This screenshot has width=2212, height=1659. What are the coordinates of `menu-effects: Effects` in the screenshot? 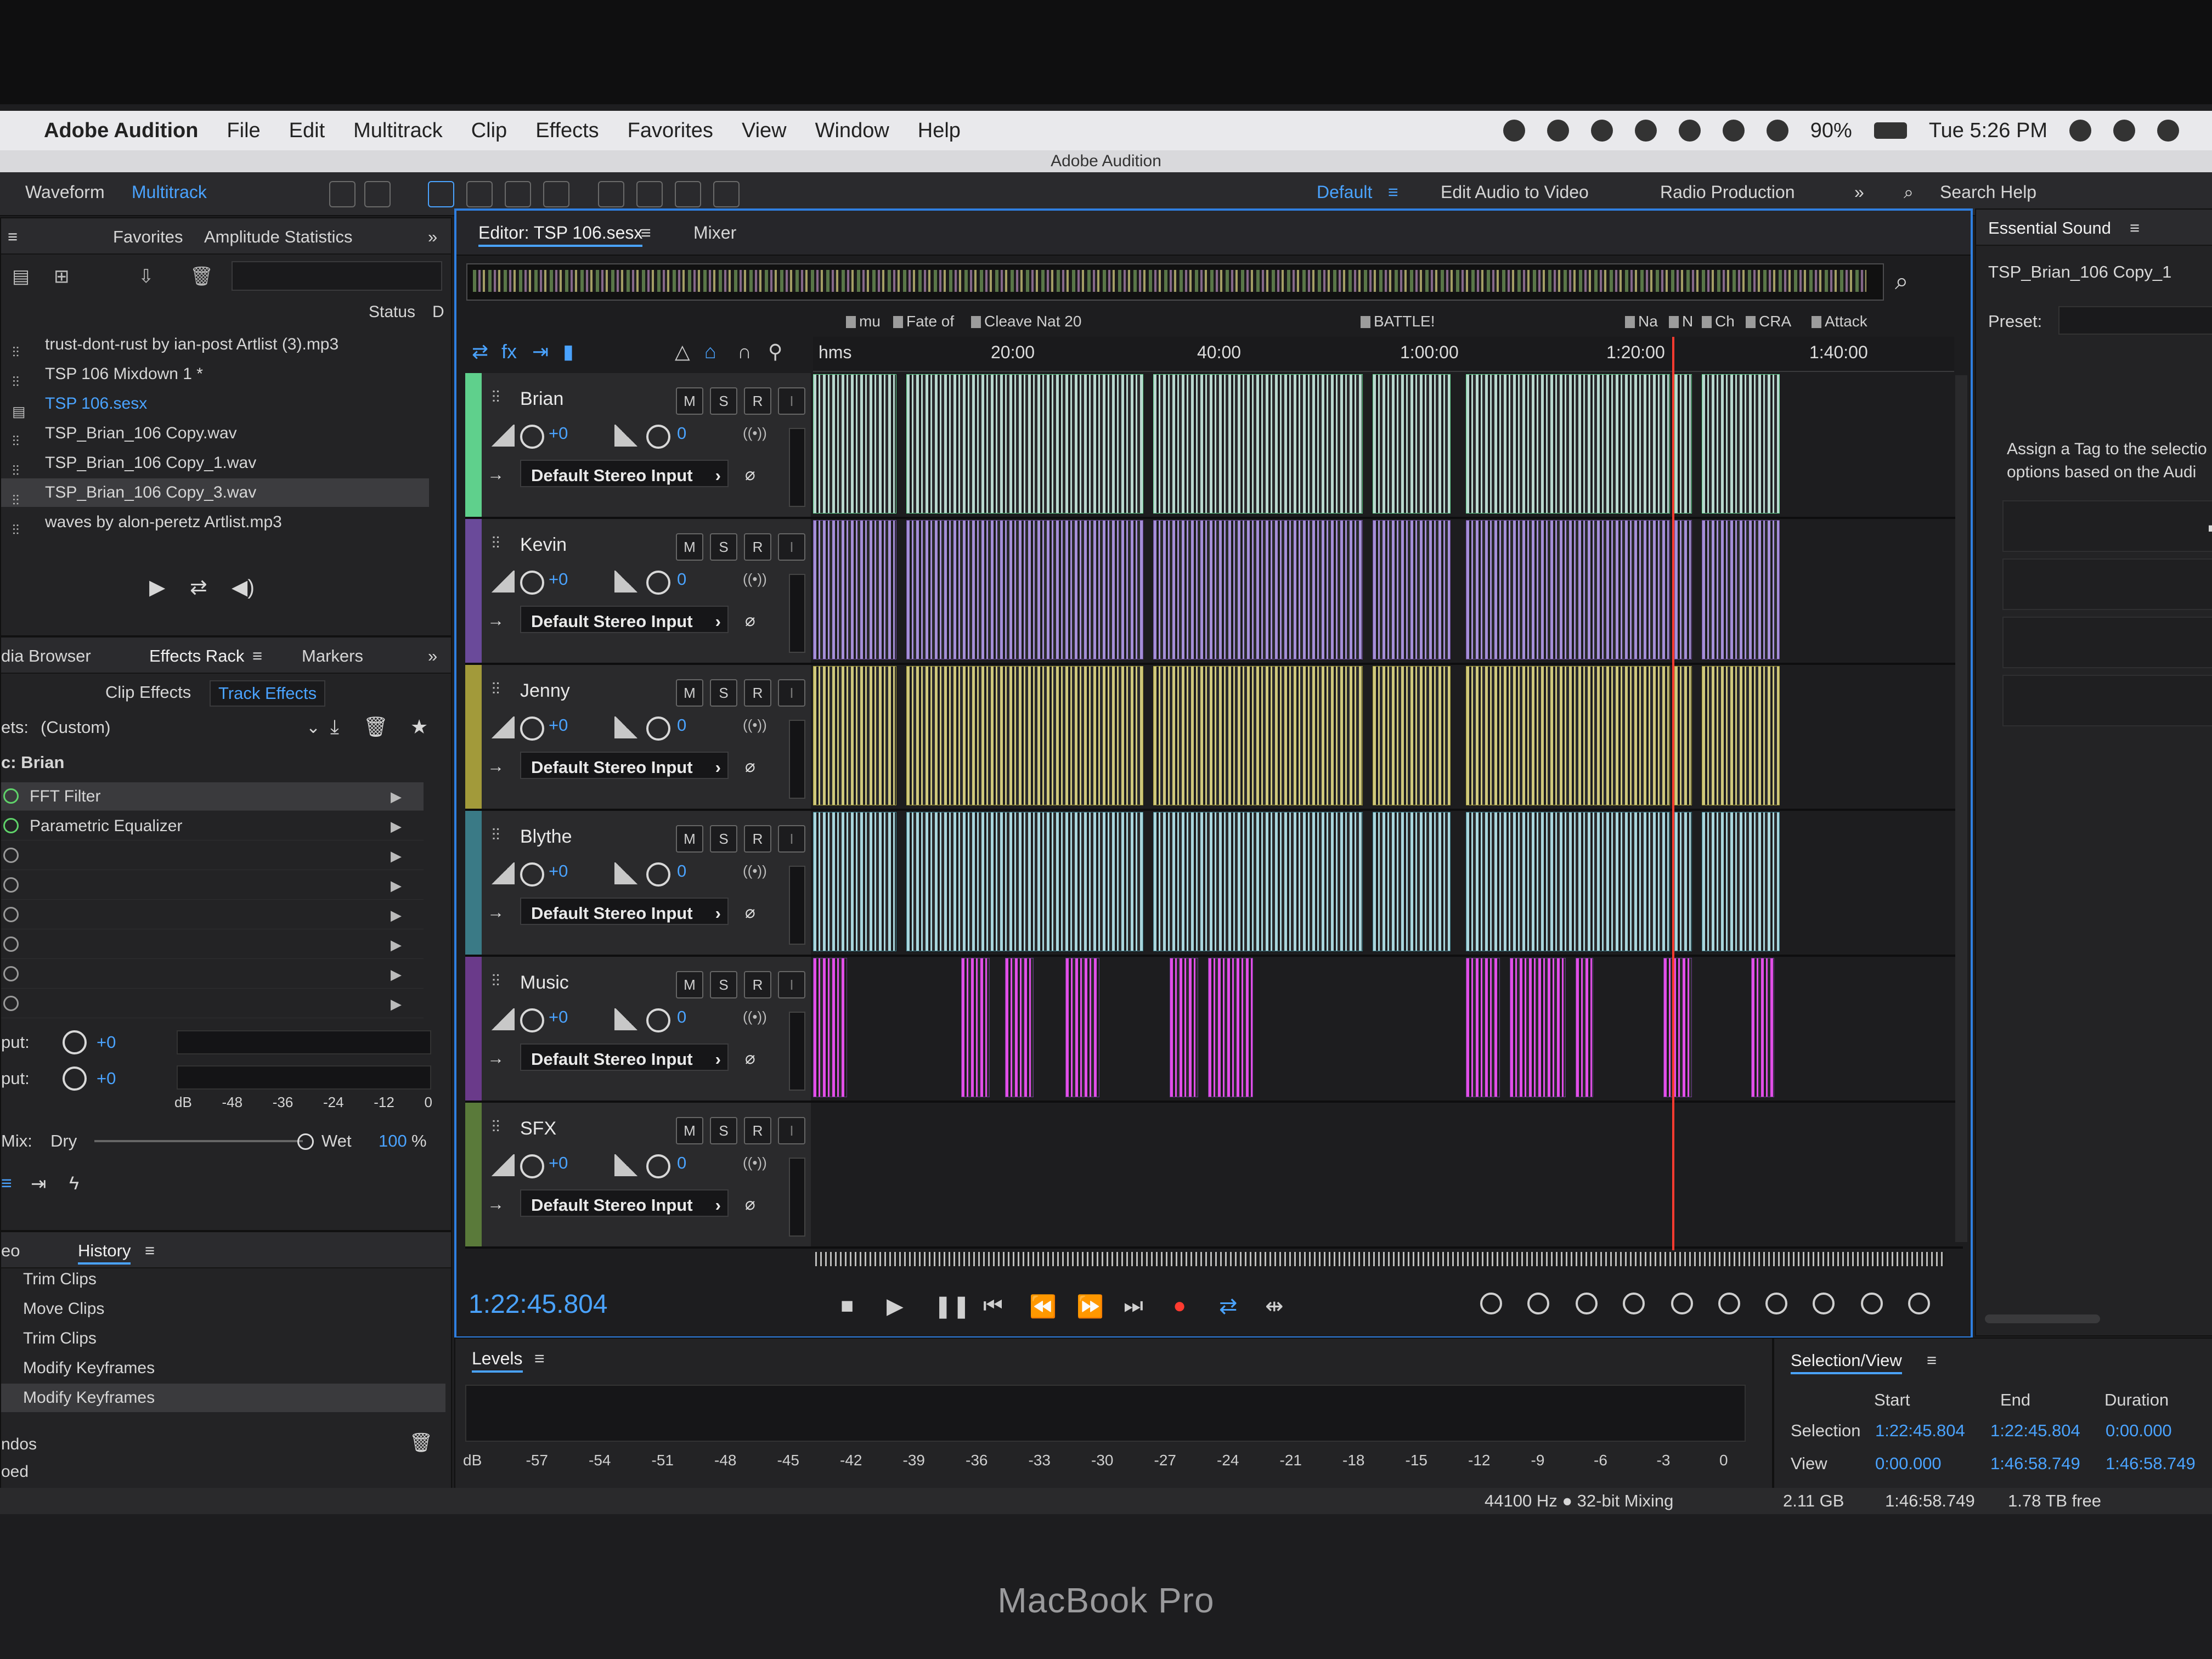 It's located at (567, 131).